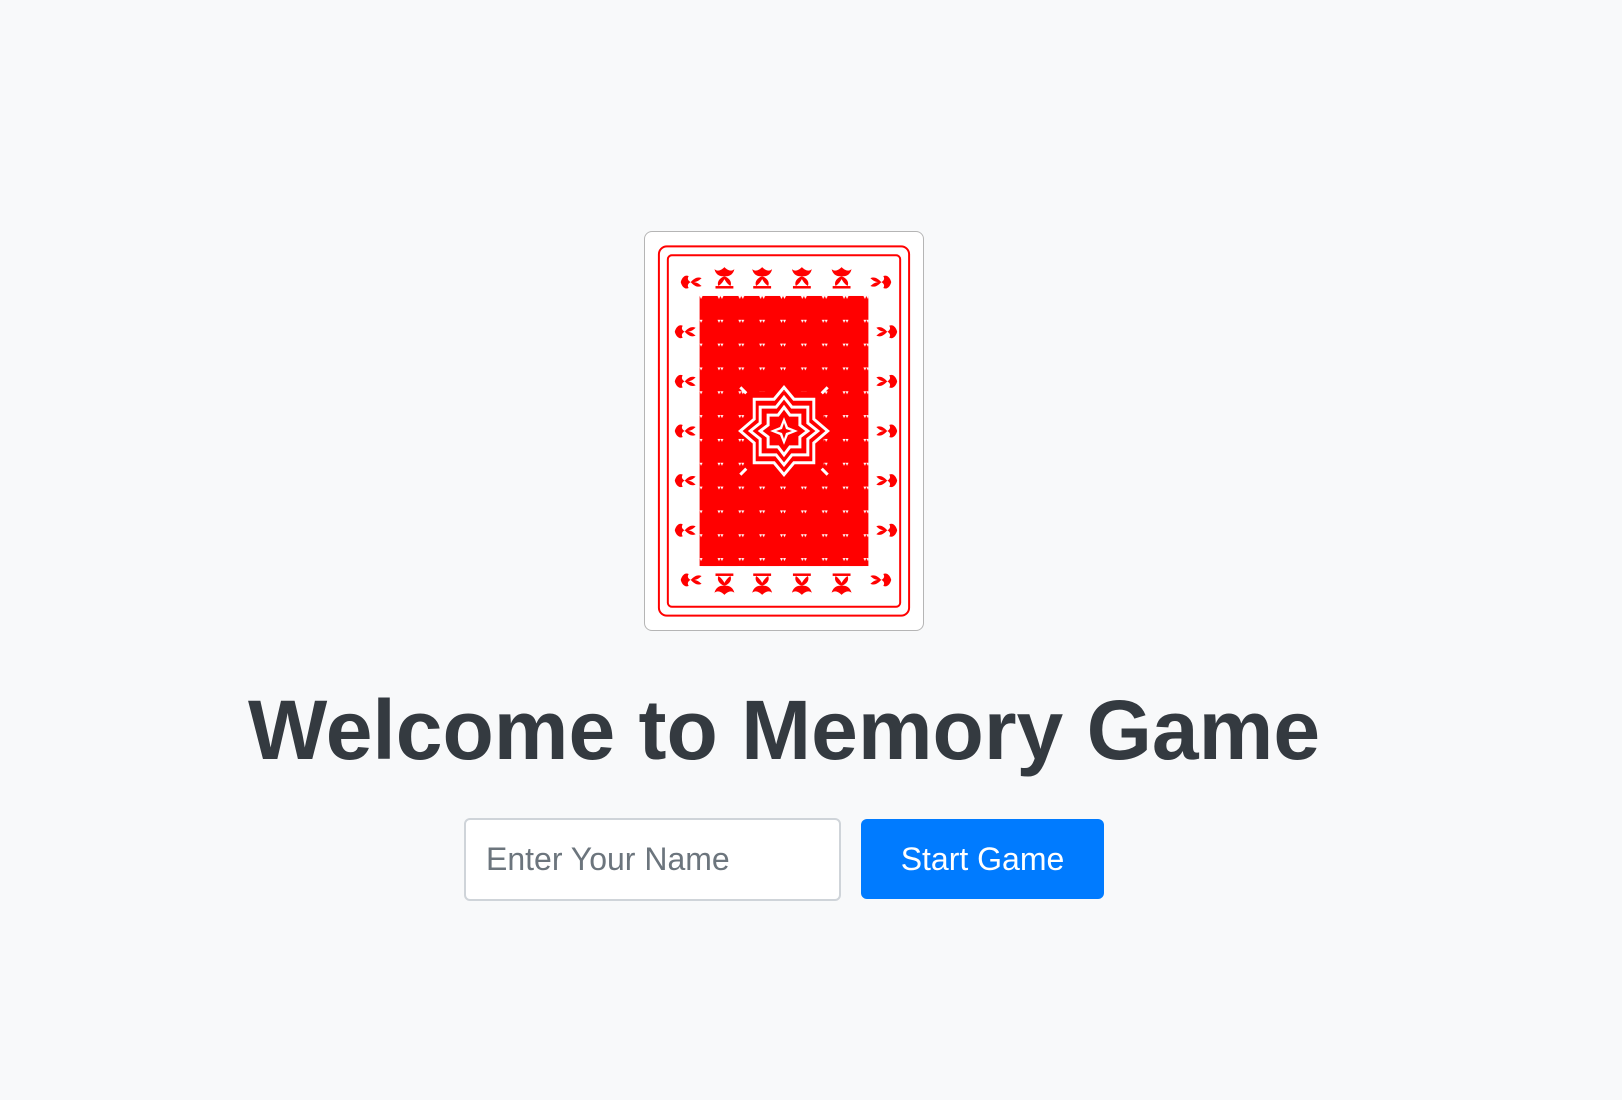  Describe the element at coordinates (784, 730) in the screenshot. I see `page-title: Welcome to Memory Game` at that location.